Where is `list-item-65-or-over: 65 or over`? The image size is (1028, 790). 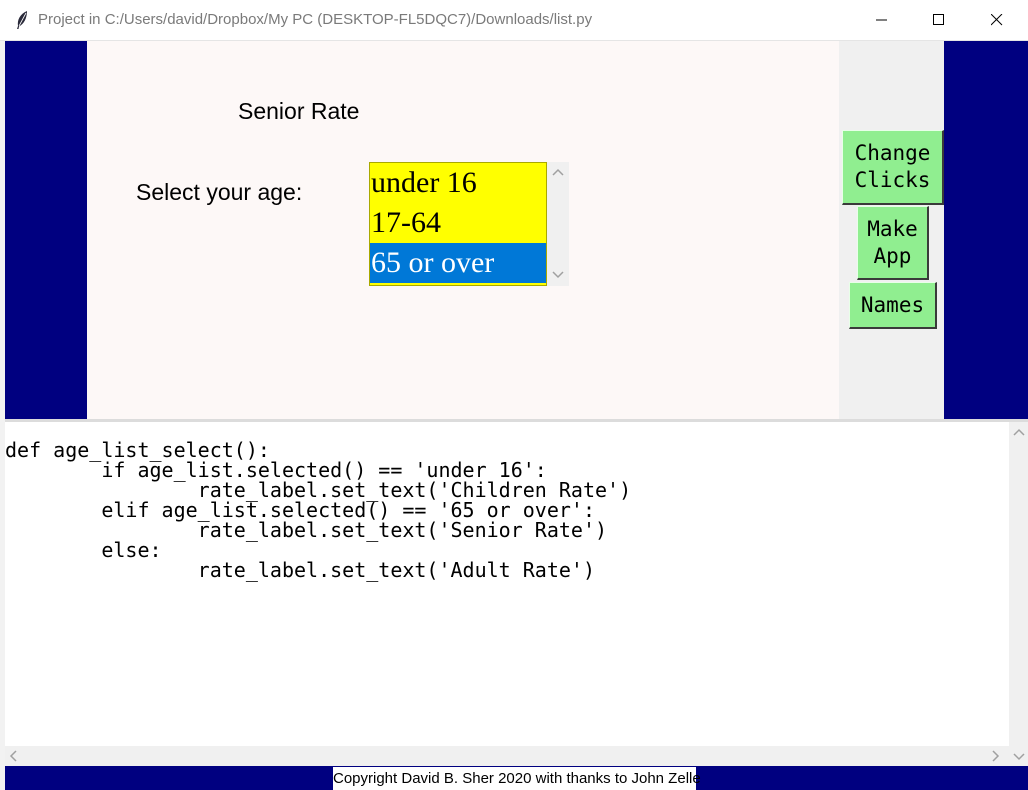
list-item-65-or-over: 65 or over is located at coordinates (458, 263).